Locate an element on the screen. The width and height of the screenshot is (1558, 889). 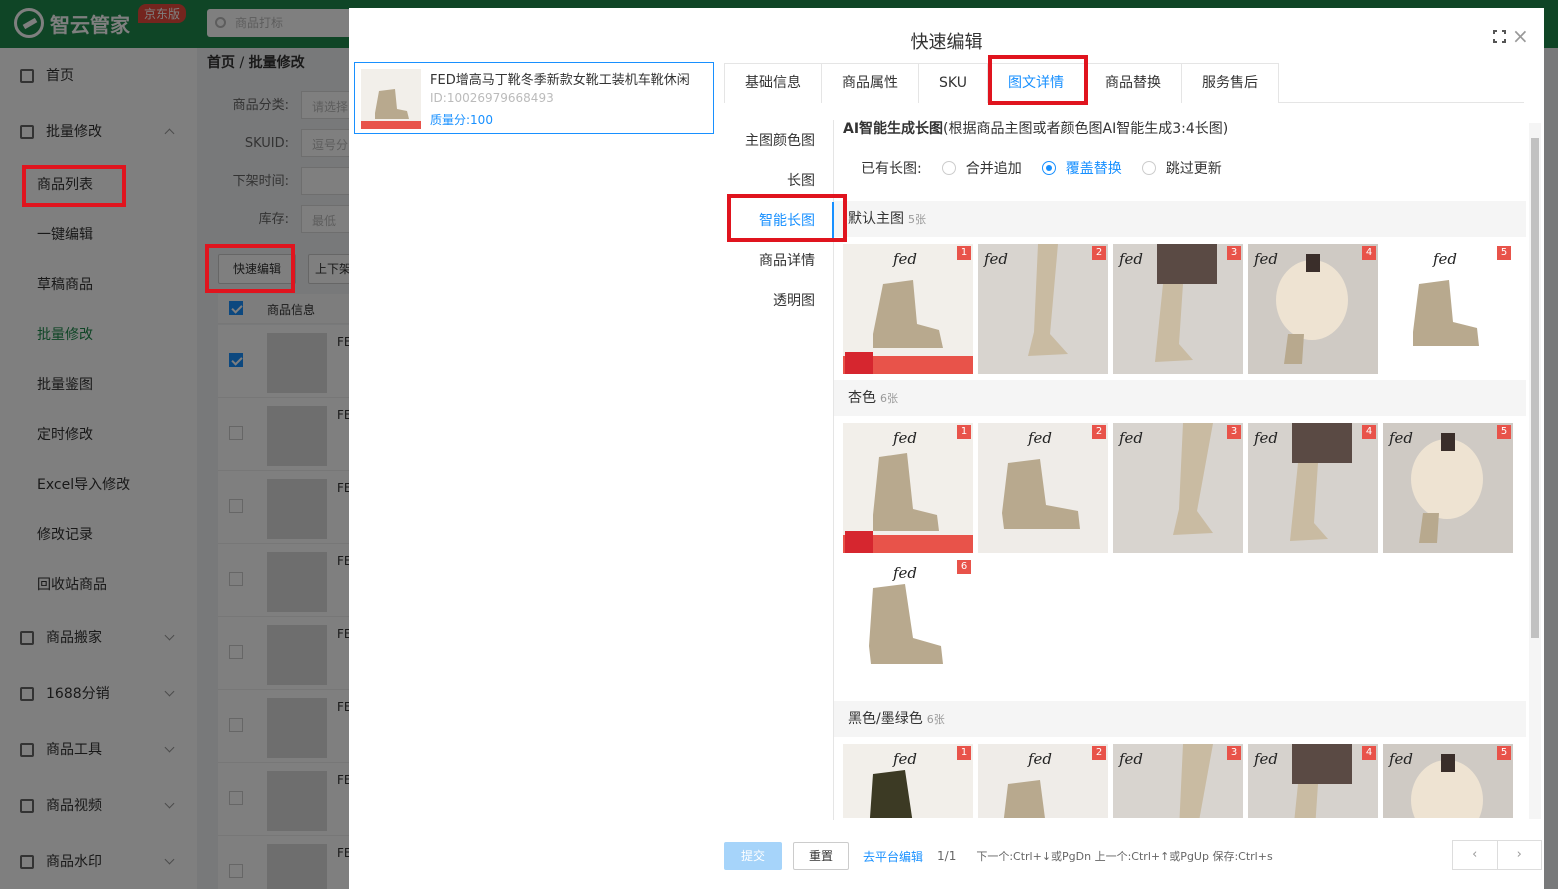
modal-title: 快速编辑 is located at coordinates (946, 42).